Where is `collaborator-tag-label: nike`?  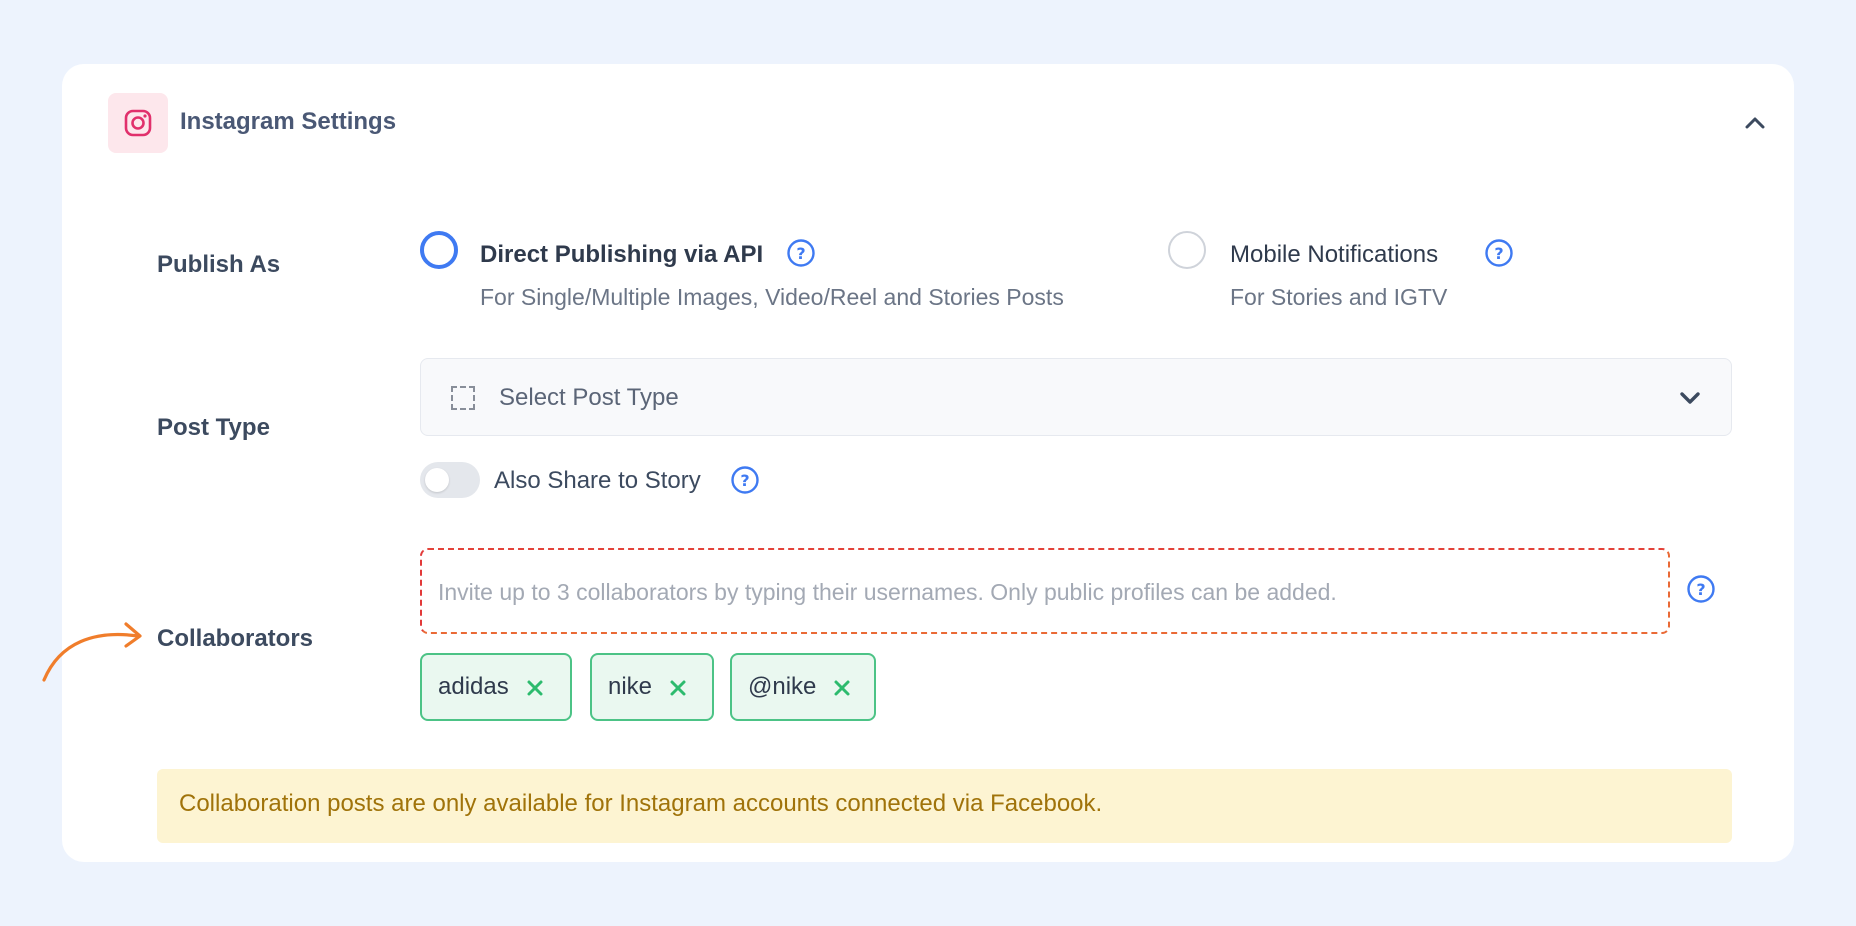
collaborator-tag-label: nike is located at coordinates (630, 686).